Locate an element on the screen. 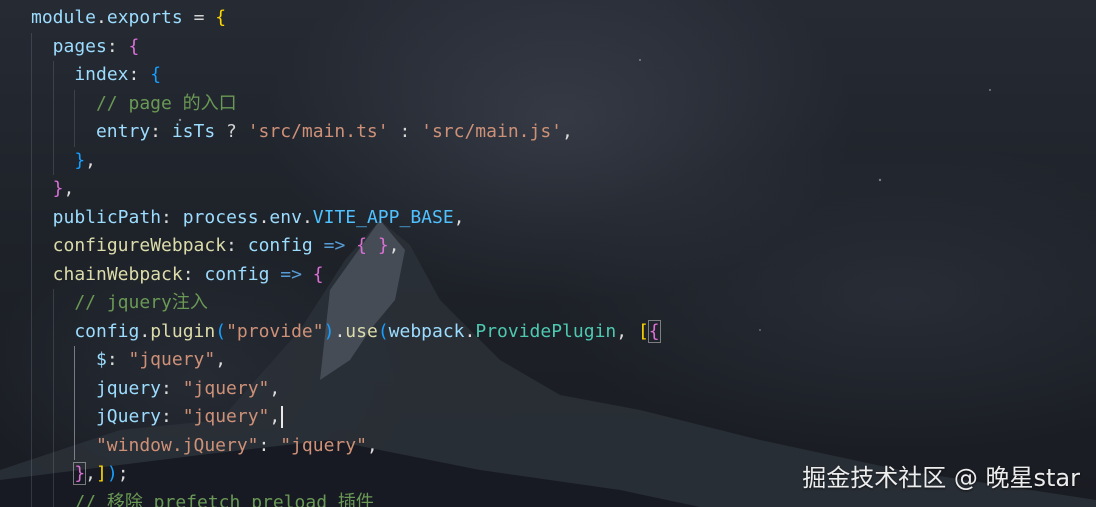 Image resolution: width=1096 pixels, height=507 pixels. code-line: module.exports = { is located at coordinates (548, 18).